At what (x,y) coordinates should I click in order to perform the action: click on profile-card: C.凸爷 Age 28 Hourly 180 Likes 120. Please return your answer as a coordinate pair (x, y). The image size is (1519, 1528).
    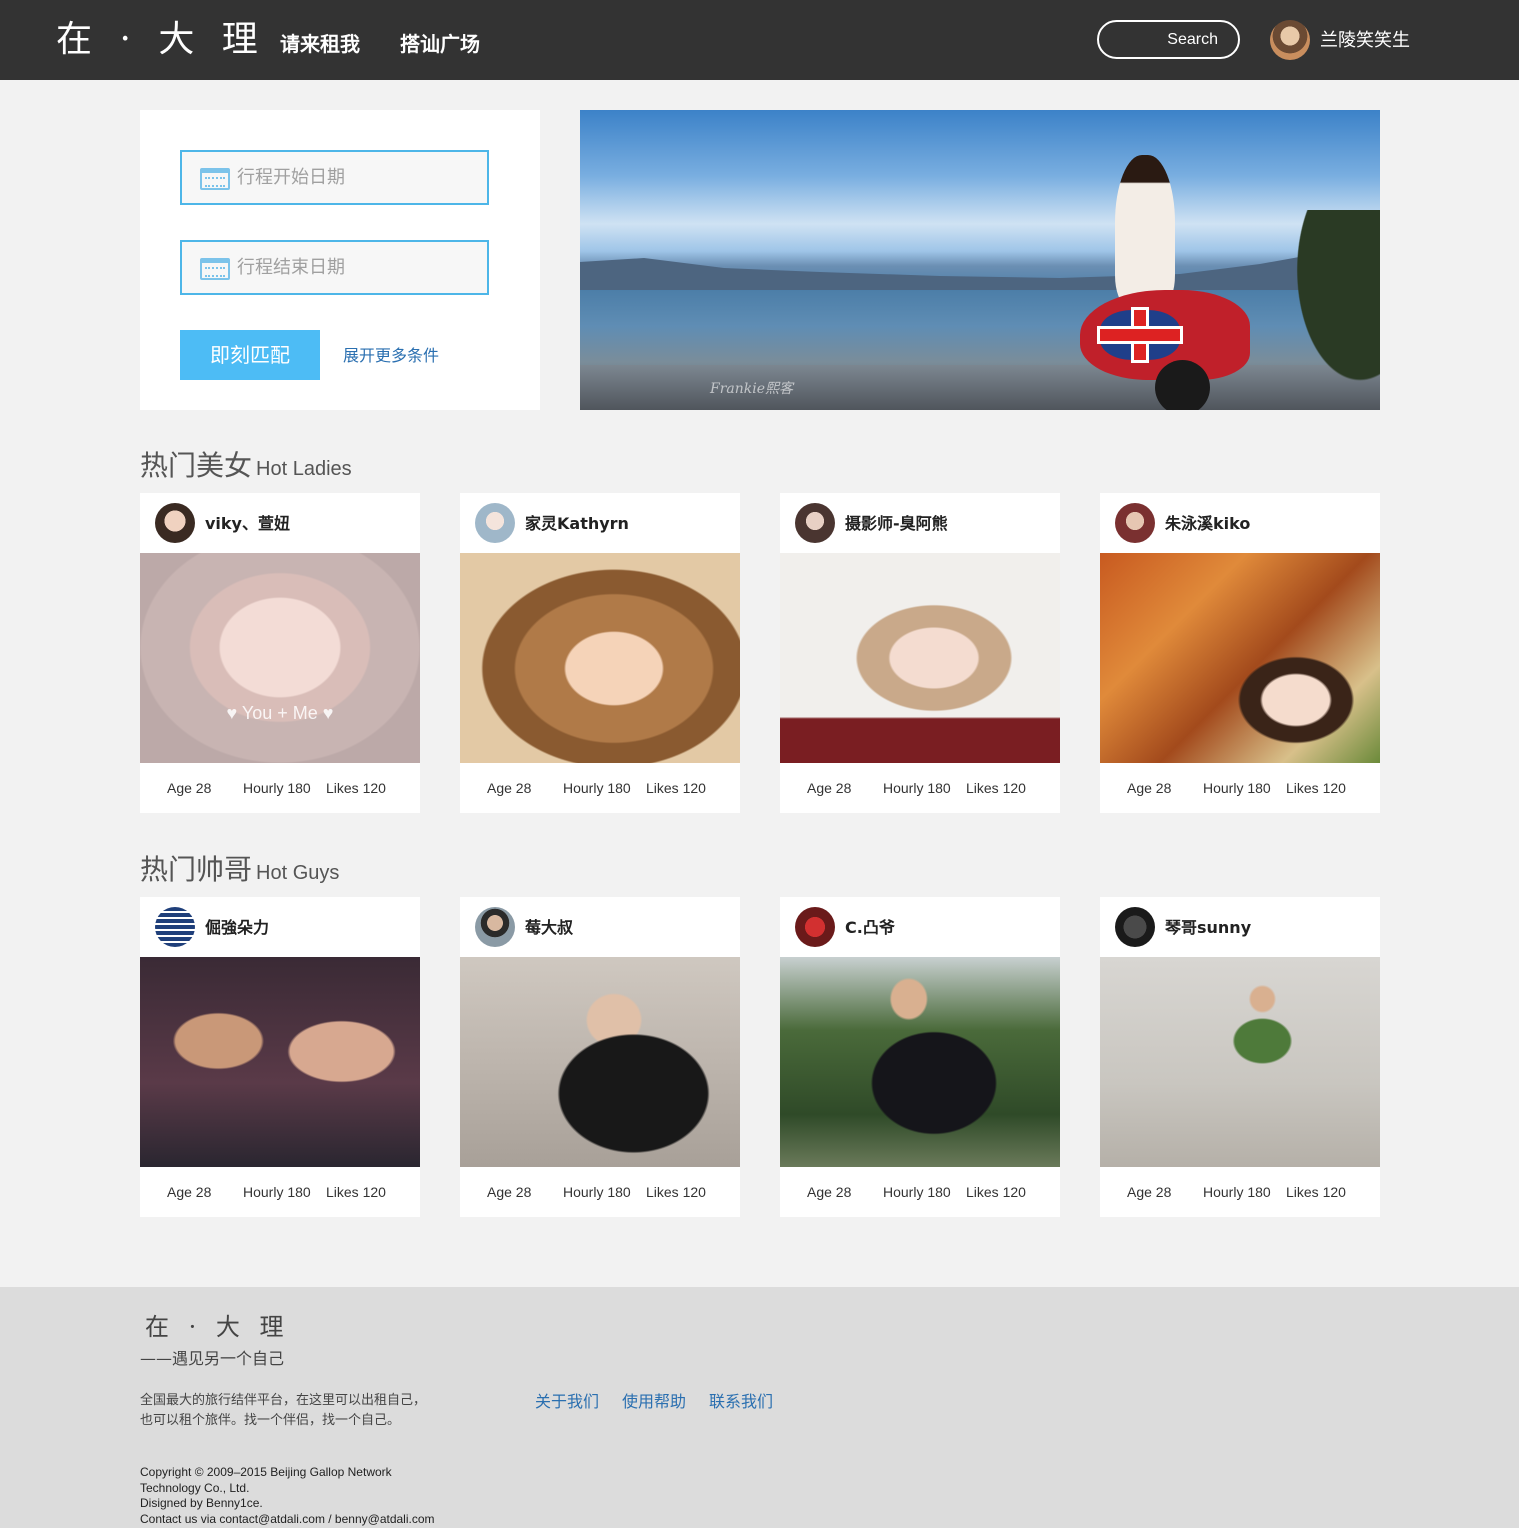
    Looking at the image, I should click on (920, 1057).